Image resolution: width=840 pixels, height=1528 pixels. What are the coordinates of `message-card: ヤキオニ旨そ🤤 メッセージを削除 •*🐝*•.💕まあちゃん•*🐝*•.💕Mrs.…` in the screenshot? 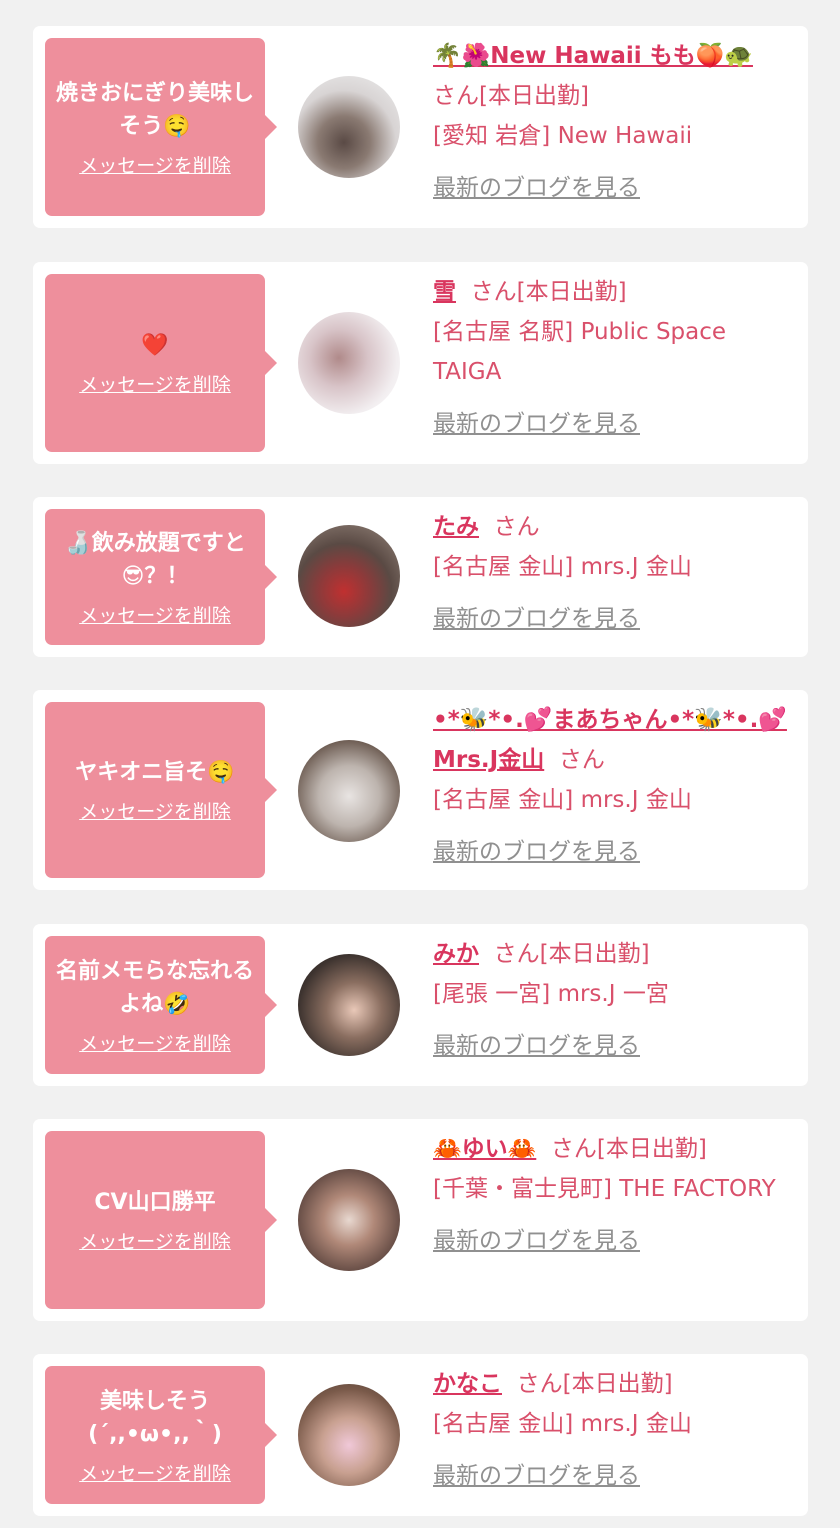 It's located at (420, 790).